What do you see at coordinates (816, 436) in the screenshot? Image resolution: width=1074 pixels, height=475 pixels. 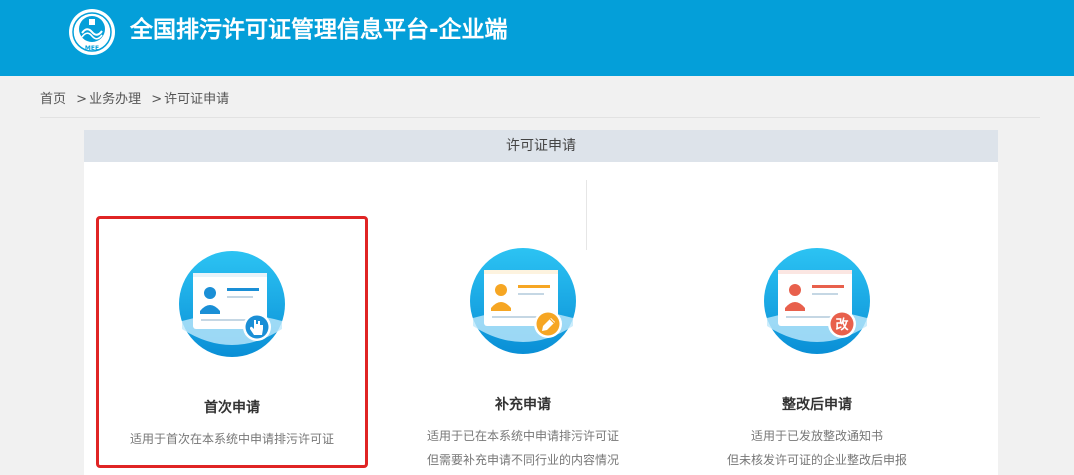 I see `option-description-line: 适用于已发放整改通知书` at bounding box center [816, 436].